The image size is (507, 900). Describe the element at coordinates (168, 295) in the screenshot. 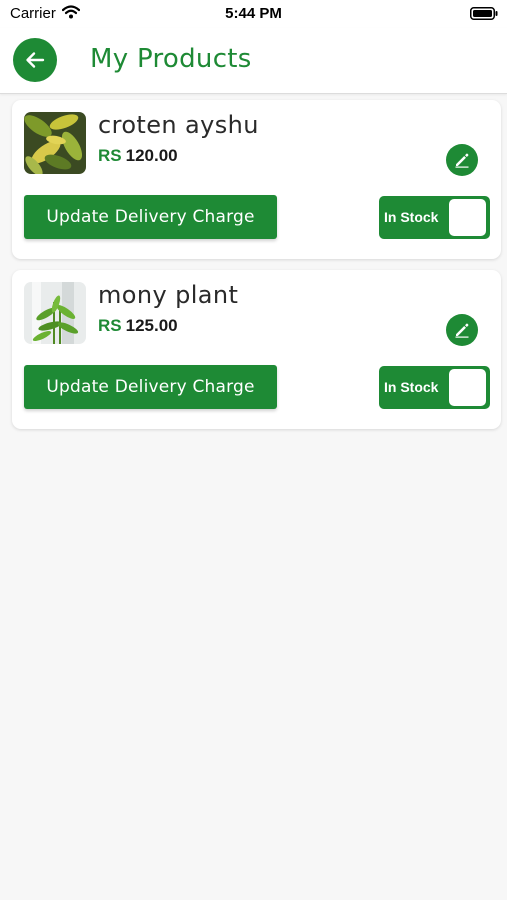

I see `product-name: mony plant` at that location.